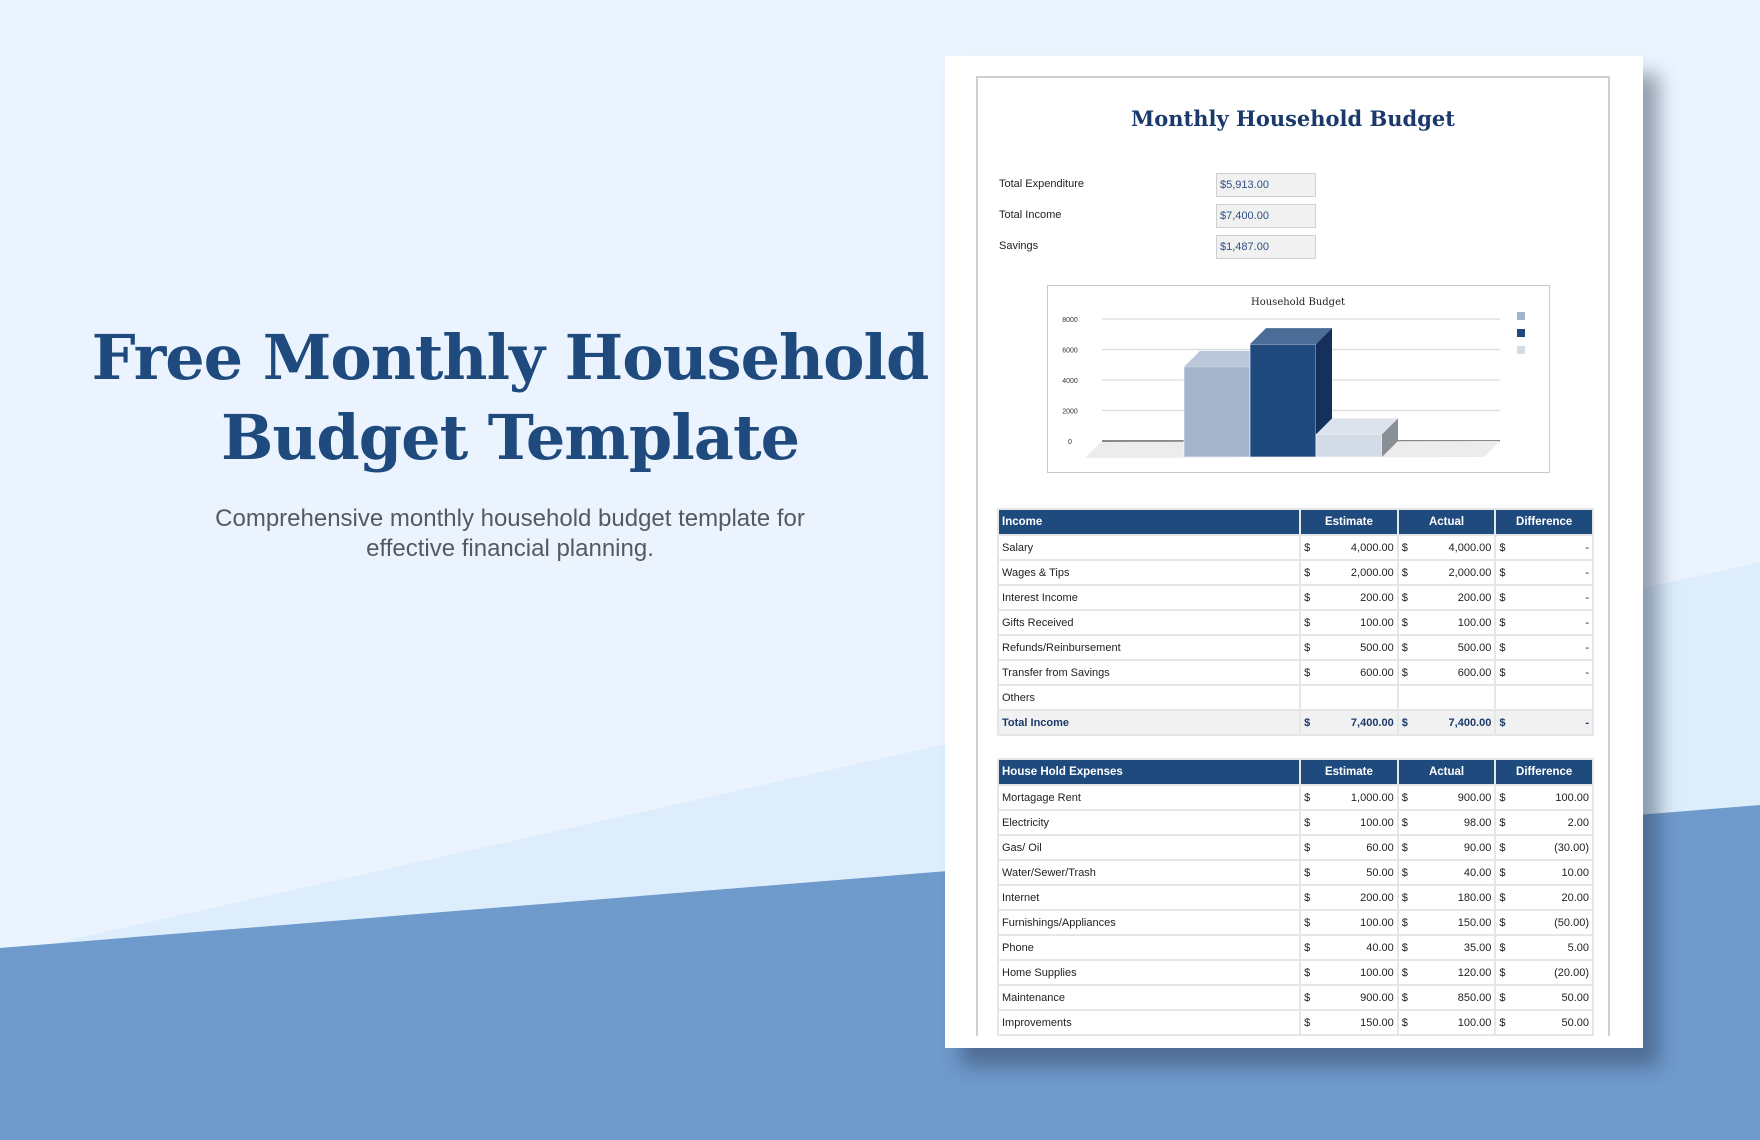 This screenshot has height=1140, width=1760. What do you see at coordinates (1295, 997) in the screenshot?
I see `table-row: Maintenance $900.00 $850.00 $50.00` at bounding box center [1295, 997].